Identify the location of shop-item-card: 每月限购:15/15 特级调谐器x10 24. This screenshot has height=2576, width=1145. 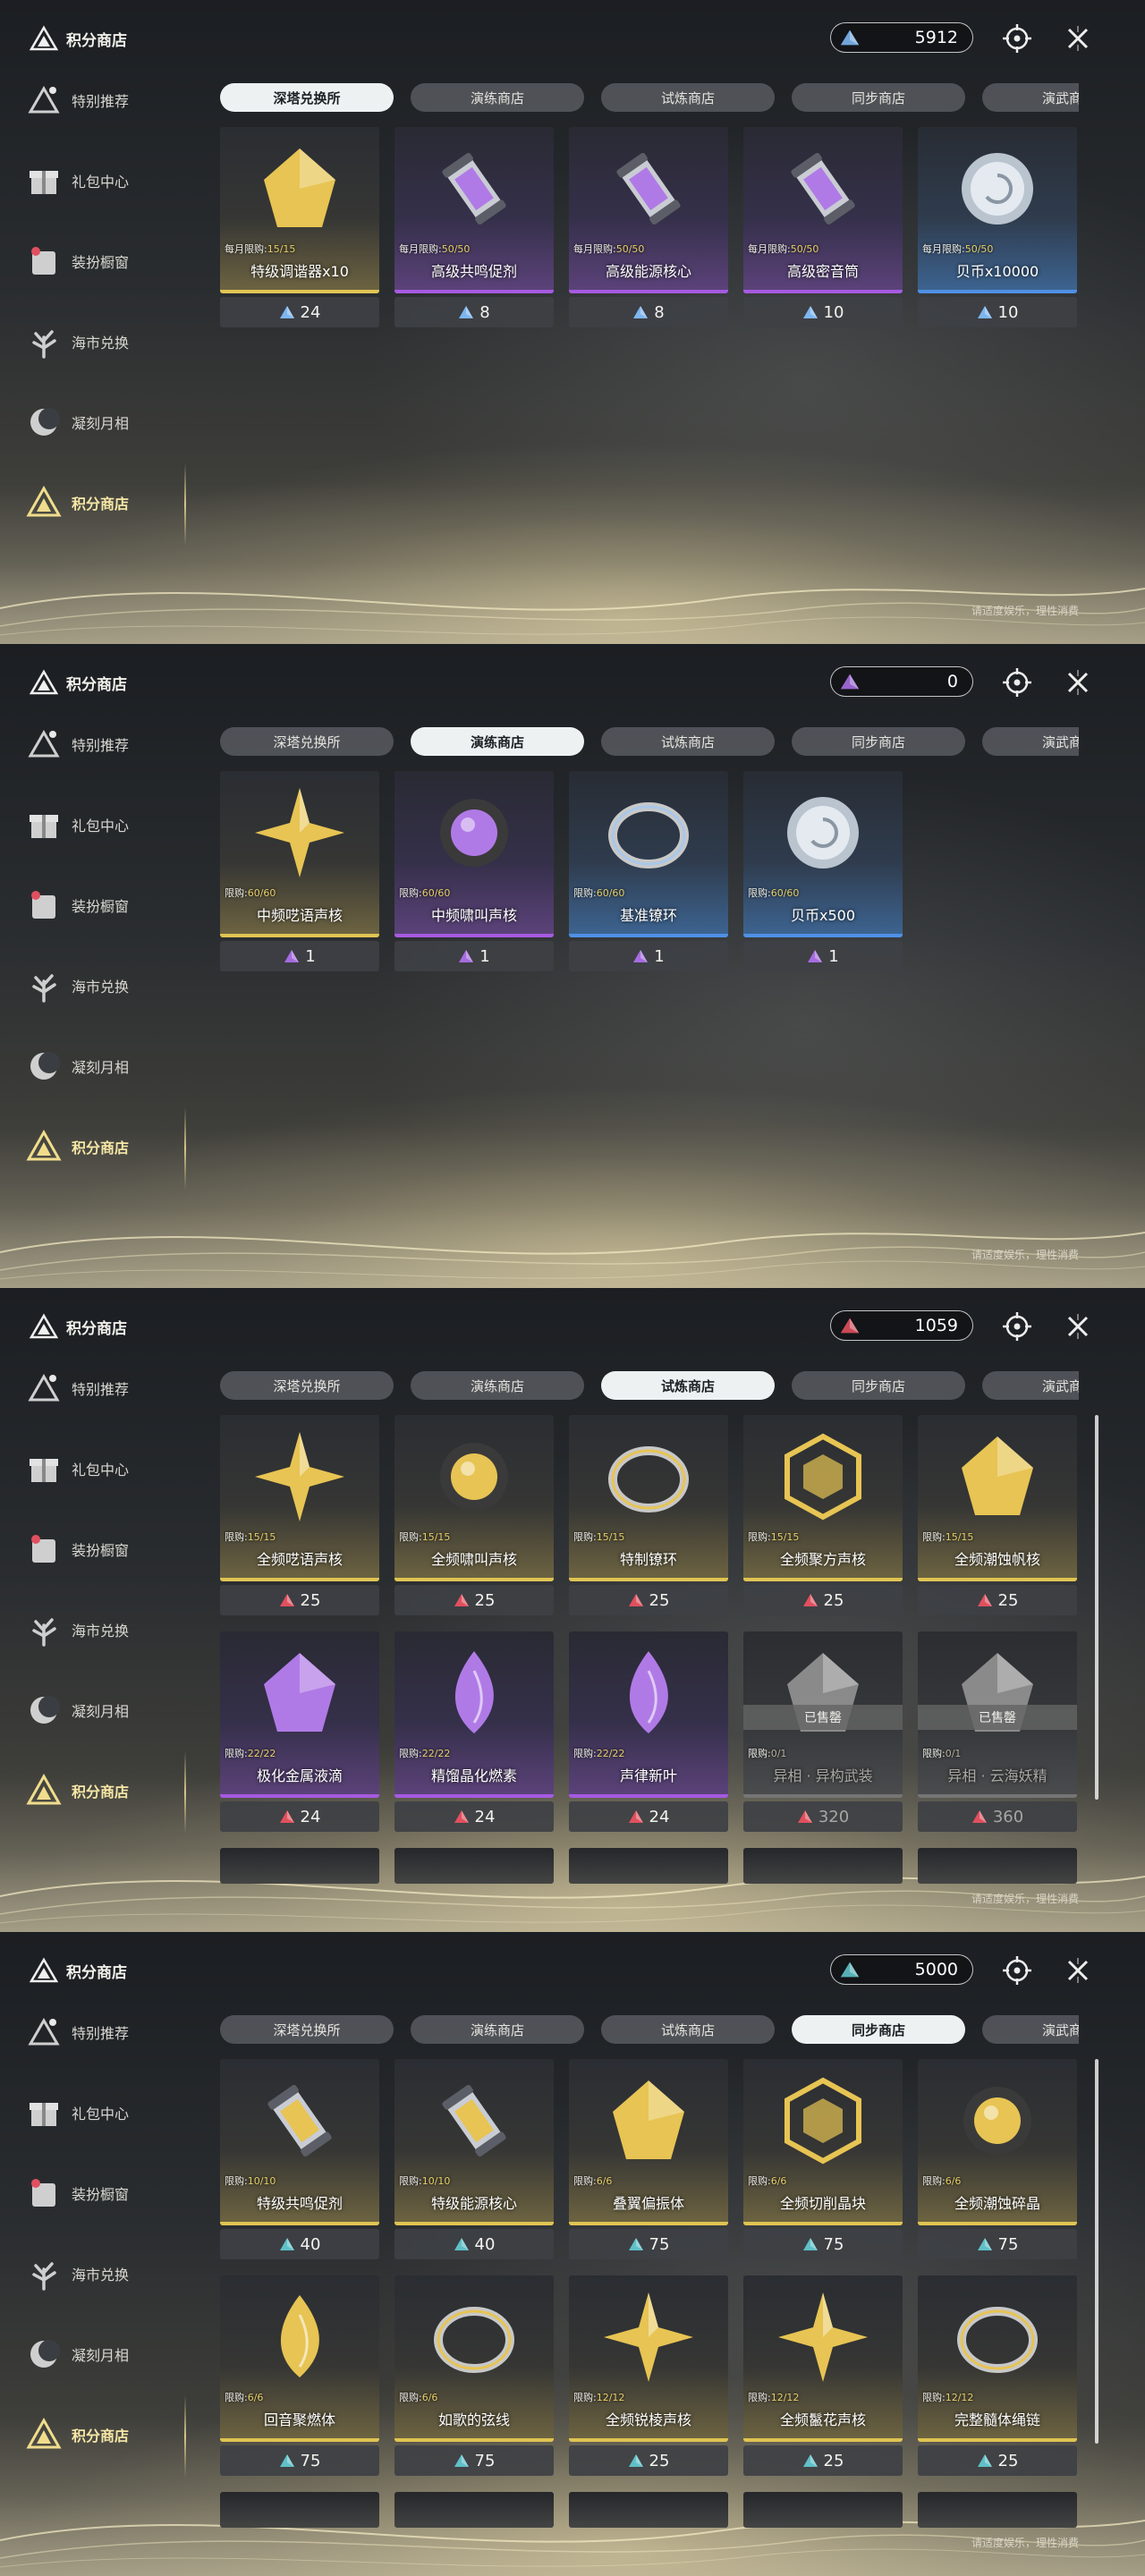
(299, 229).